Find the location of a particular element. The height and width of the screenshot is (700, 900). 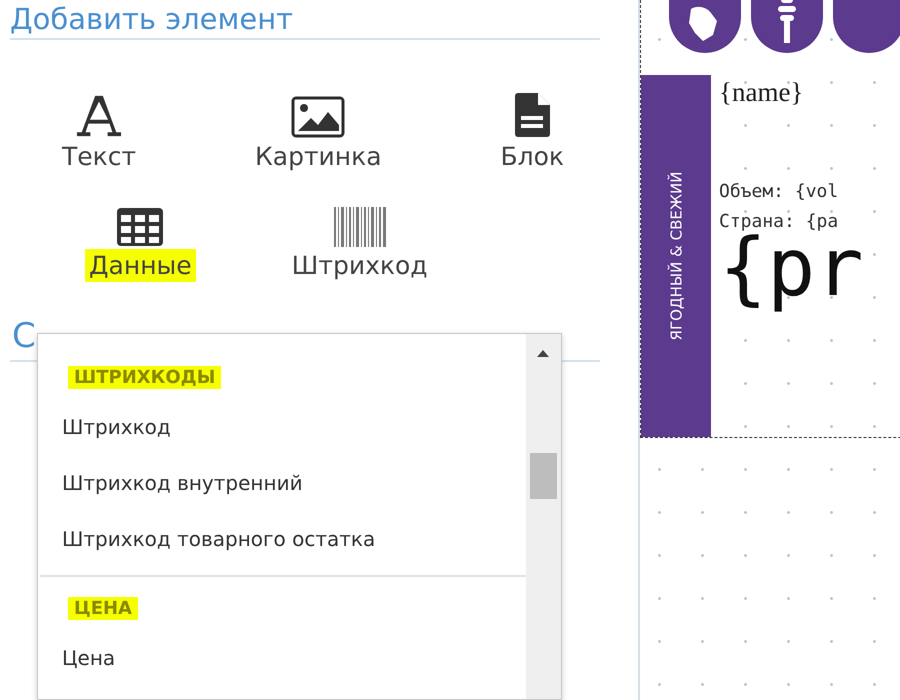

menu-item: Цена is located at coordinates (89, 658).